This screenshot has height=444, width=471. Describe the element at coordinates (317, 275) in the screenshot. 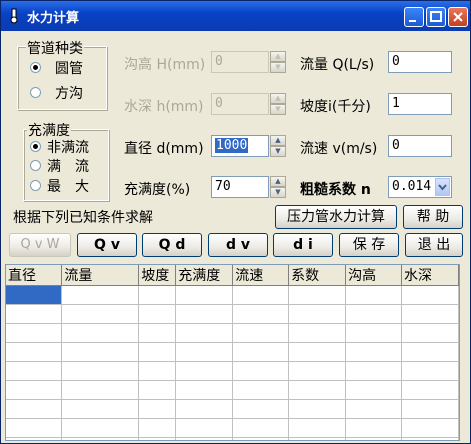

I see `column-header: 系数` at that location.